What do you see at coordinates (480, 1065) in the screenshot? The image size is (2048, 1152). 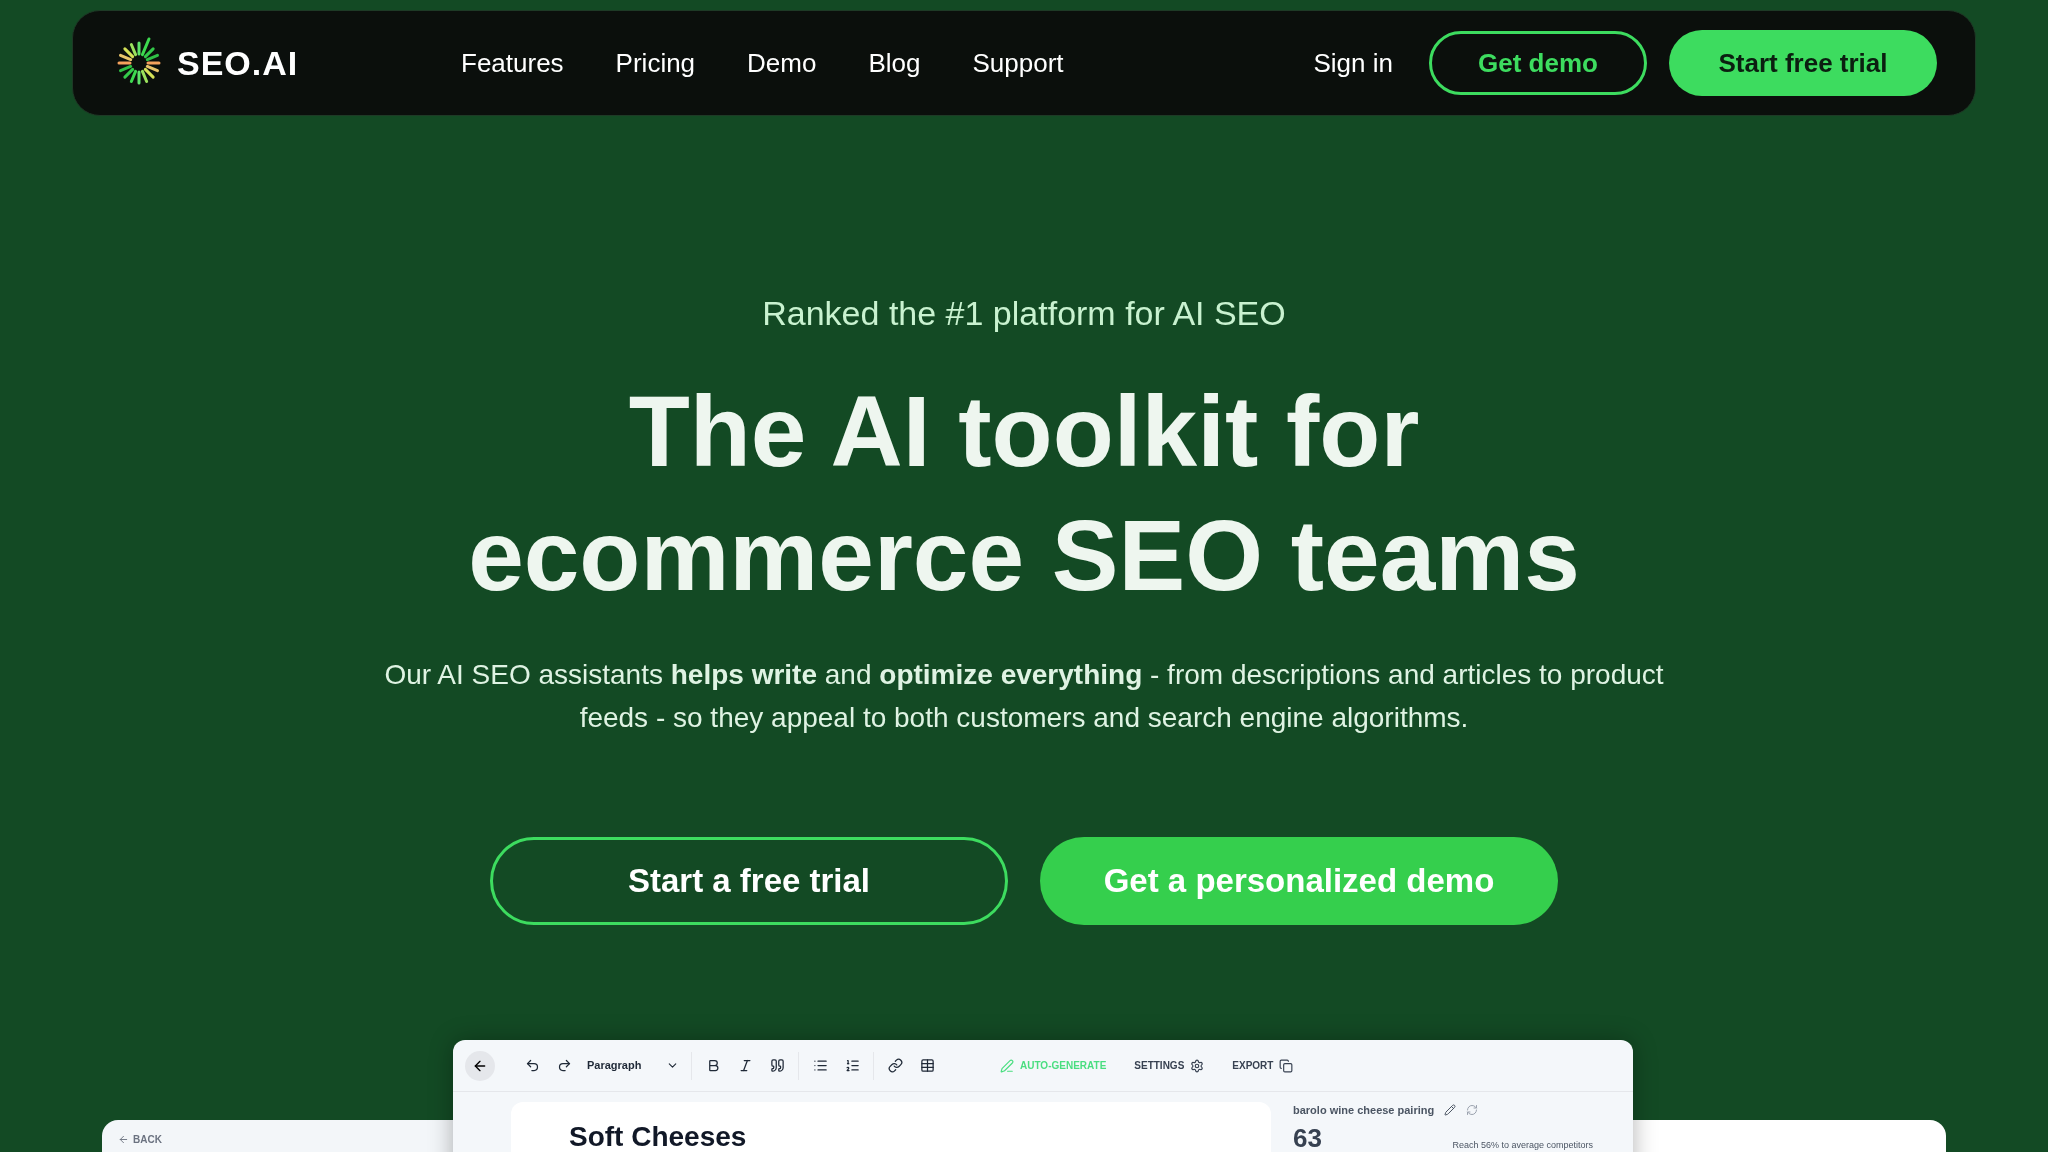 I see `back-button` at bounding box center [480, 1065].